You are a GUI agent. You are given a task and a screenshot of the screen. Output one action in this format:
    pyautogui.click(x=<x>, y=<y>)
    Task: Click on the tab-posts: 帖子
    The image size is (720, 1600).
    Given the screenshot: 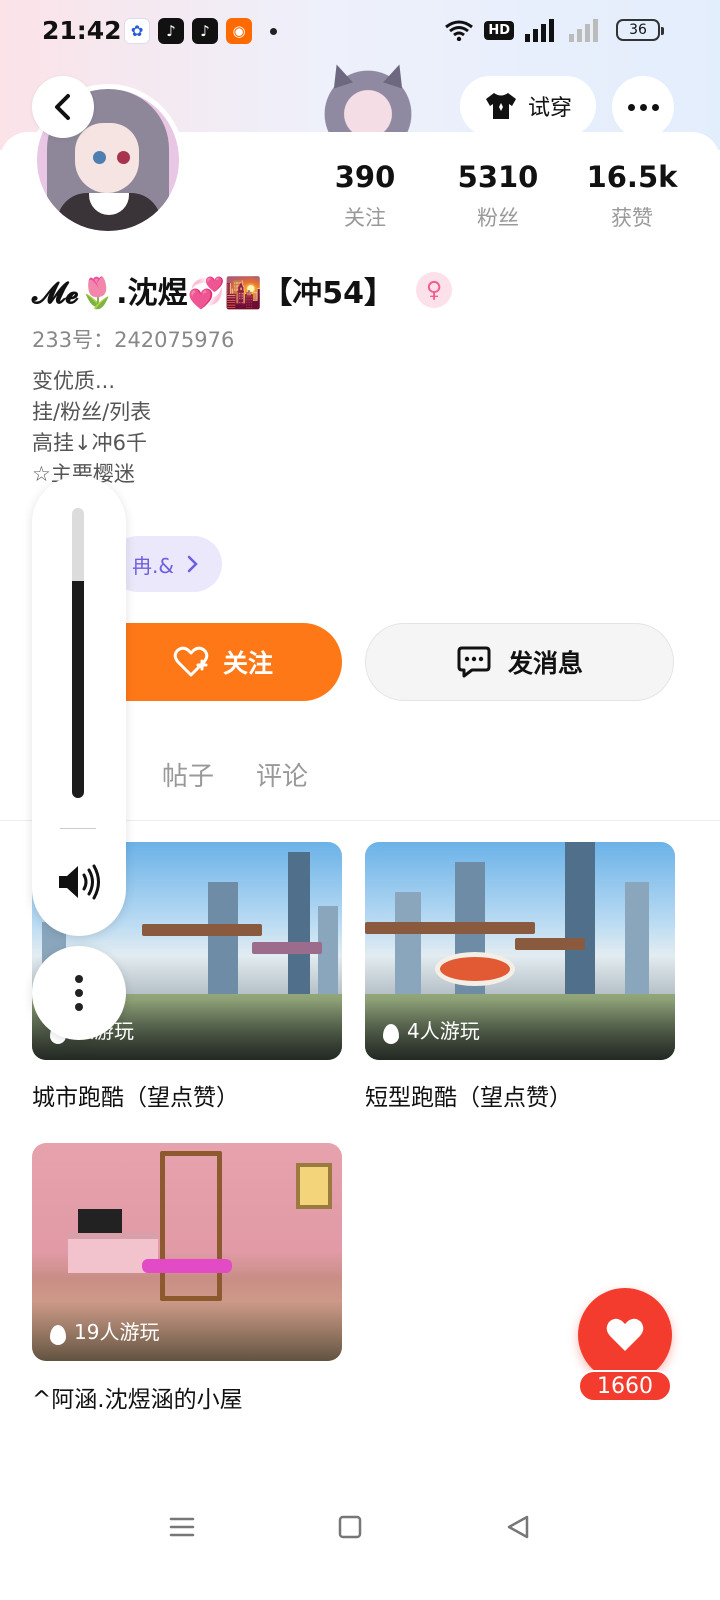 What is the action you would take?
    pyautogui.click(x=188, y=779)
    